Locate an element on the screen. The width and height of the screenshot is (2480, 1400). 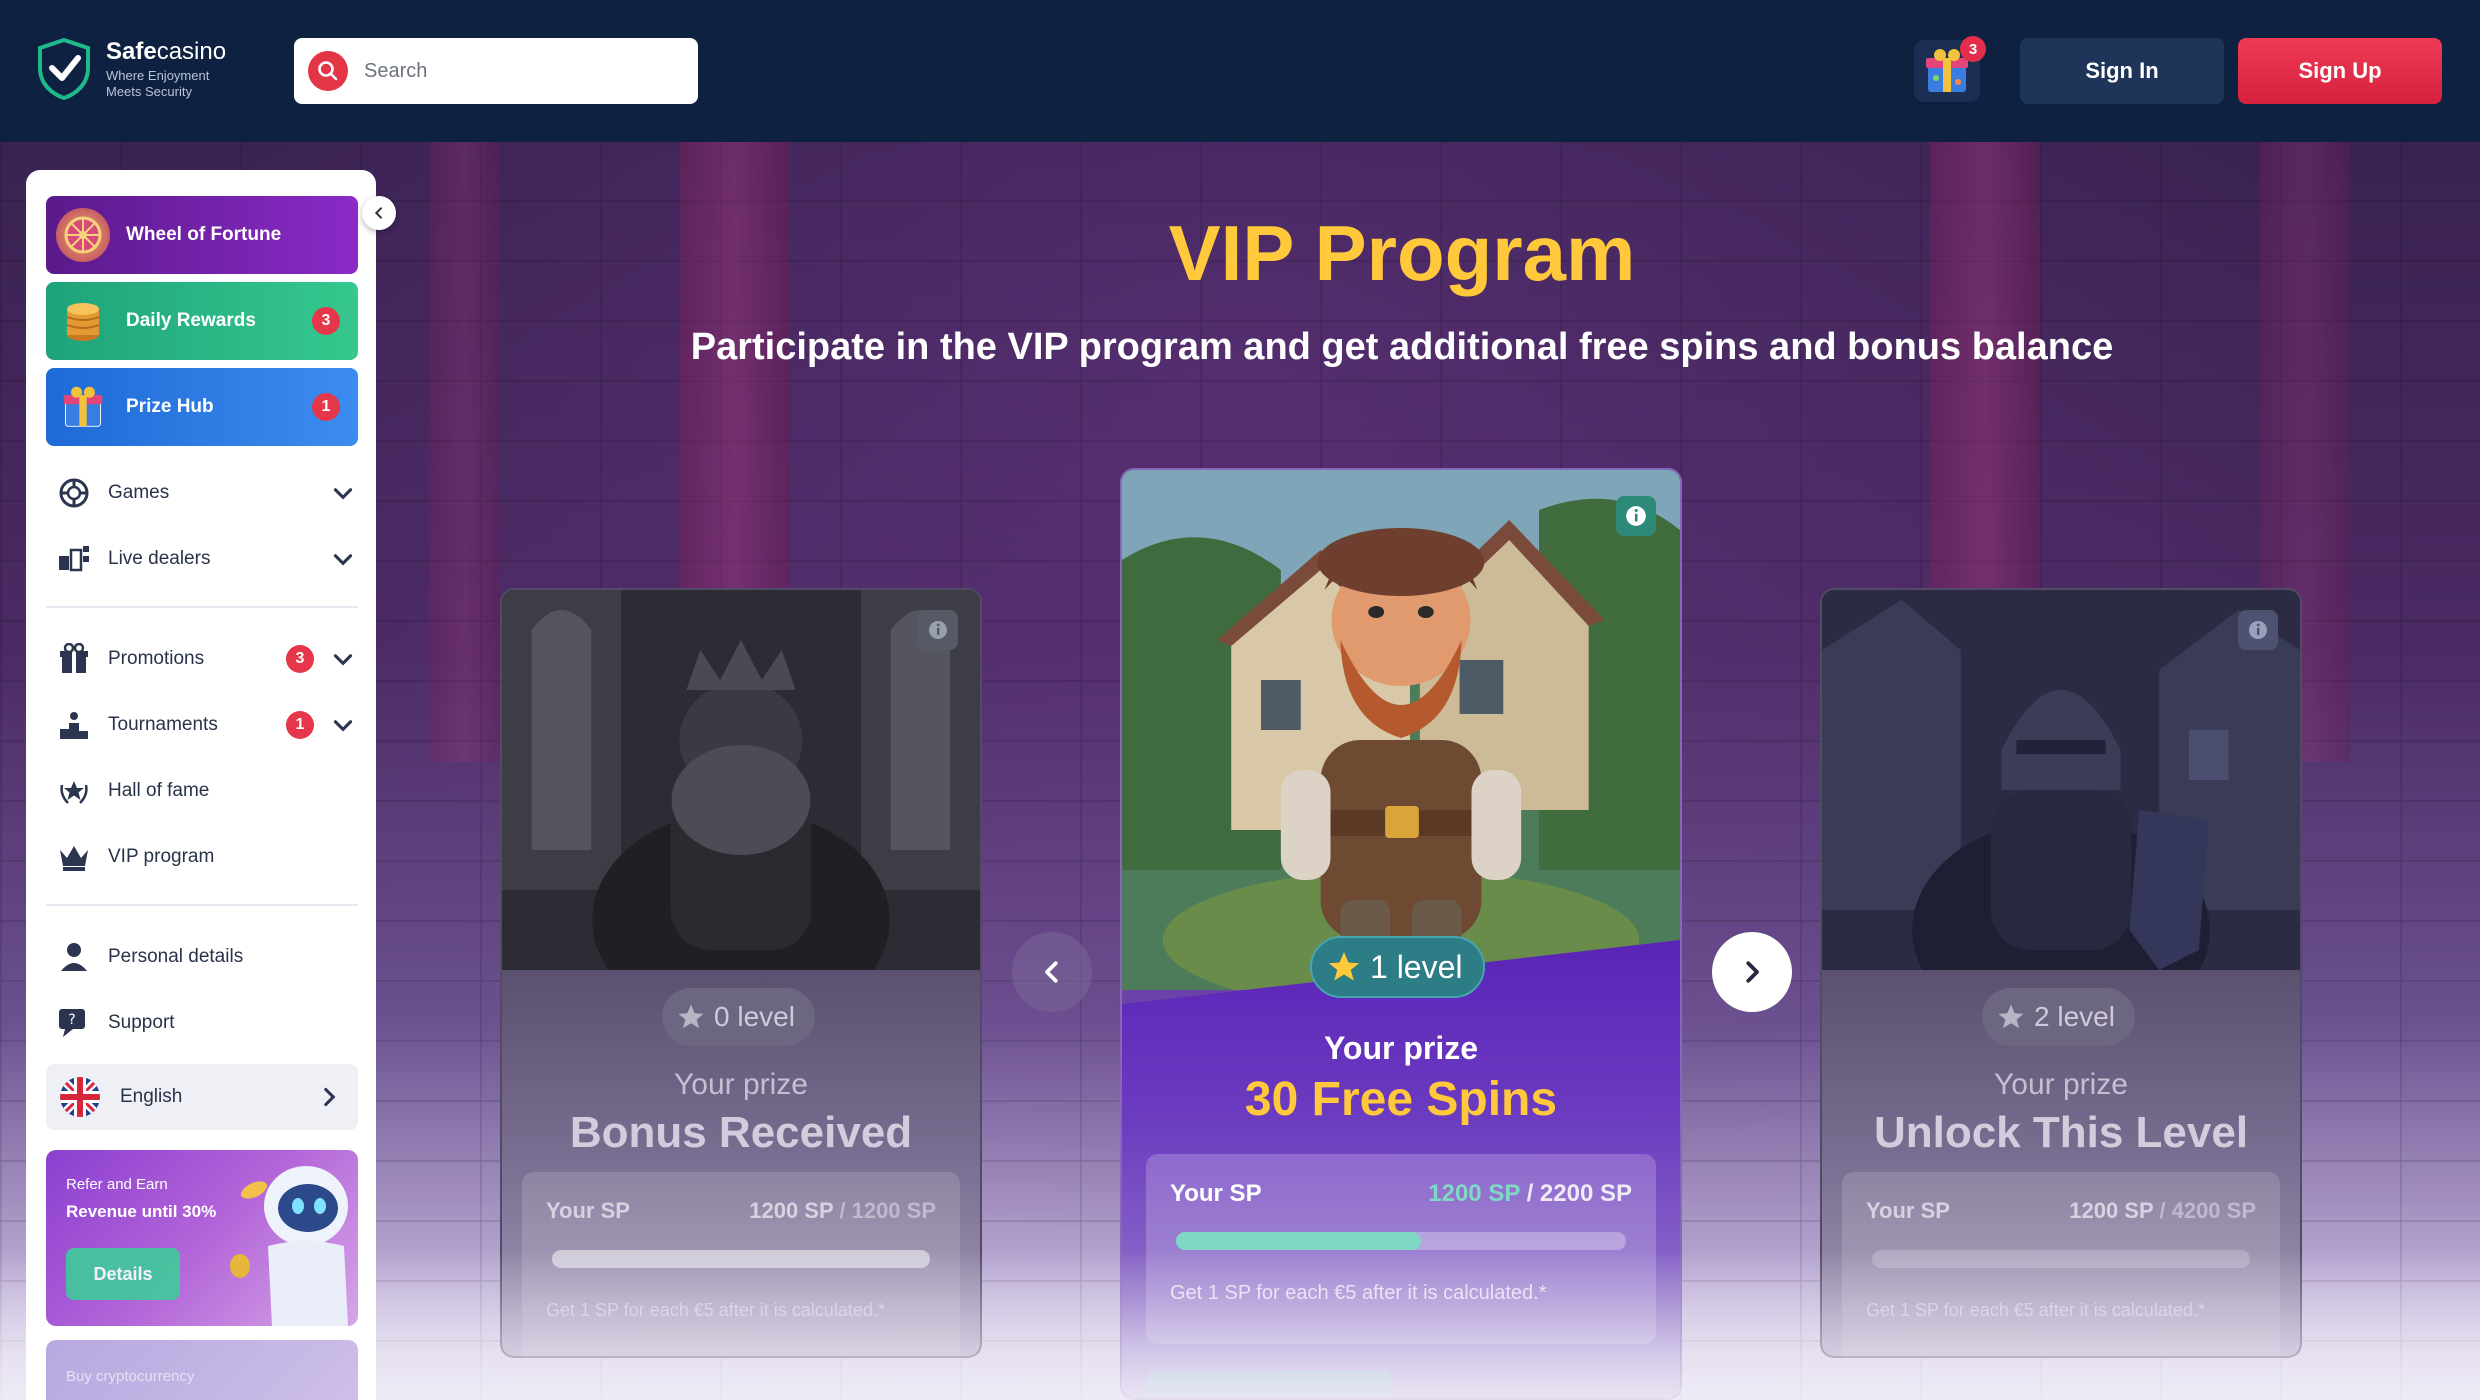
sidebar-item-personal-details: Personal details is located at coordinates (206, 957).